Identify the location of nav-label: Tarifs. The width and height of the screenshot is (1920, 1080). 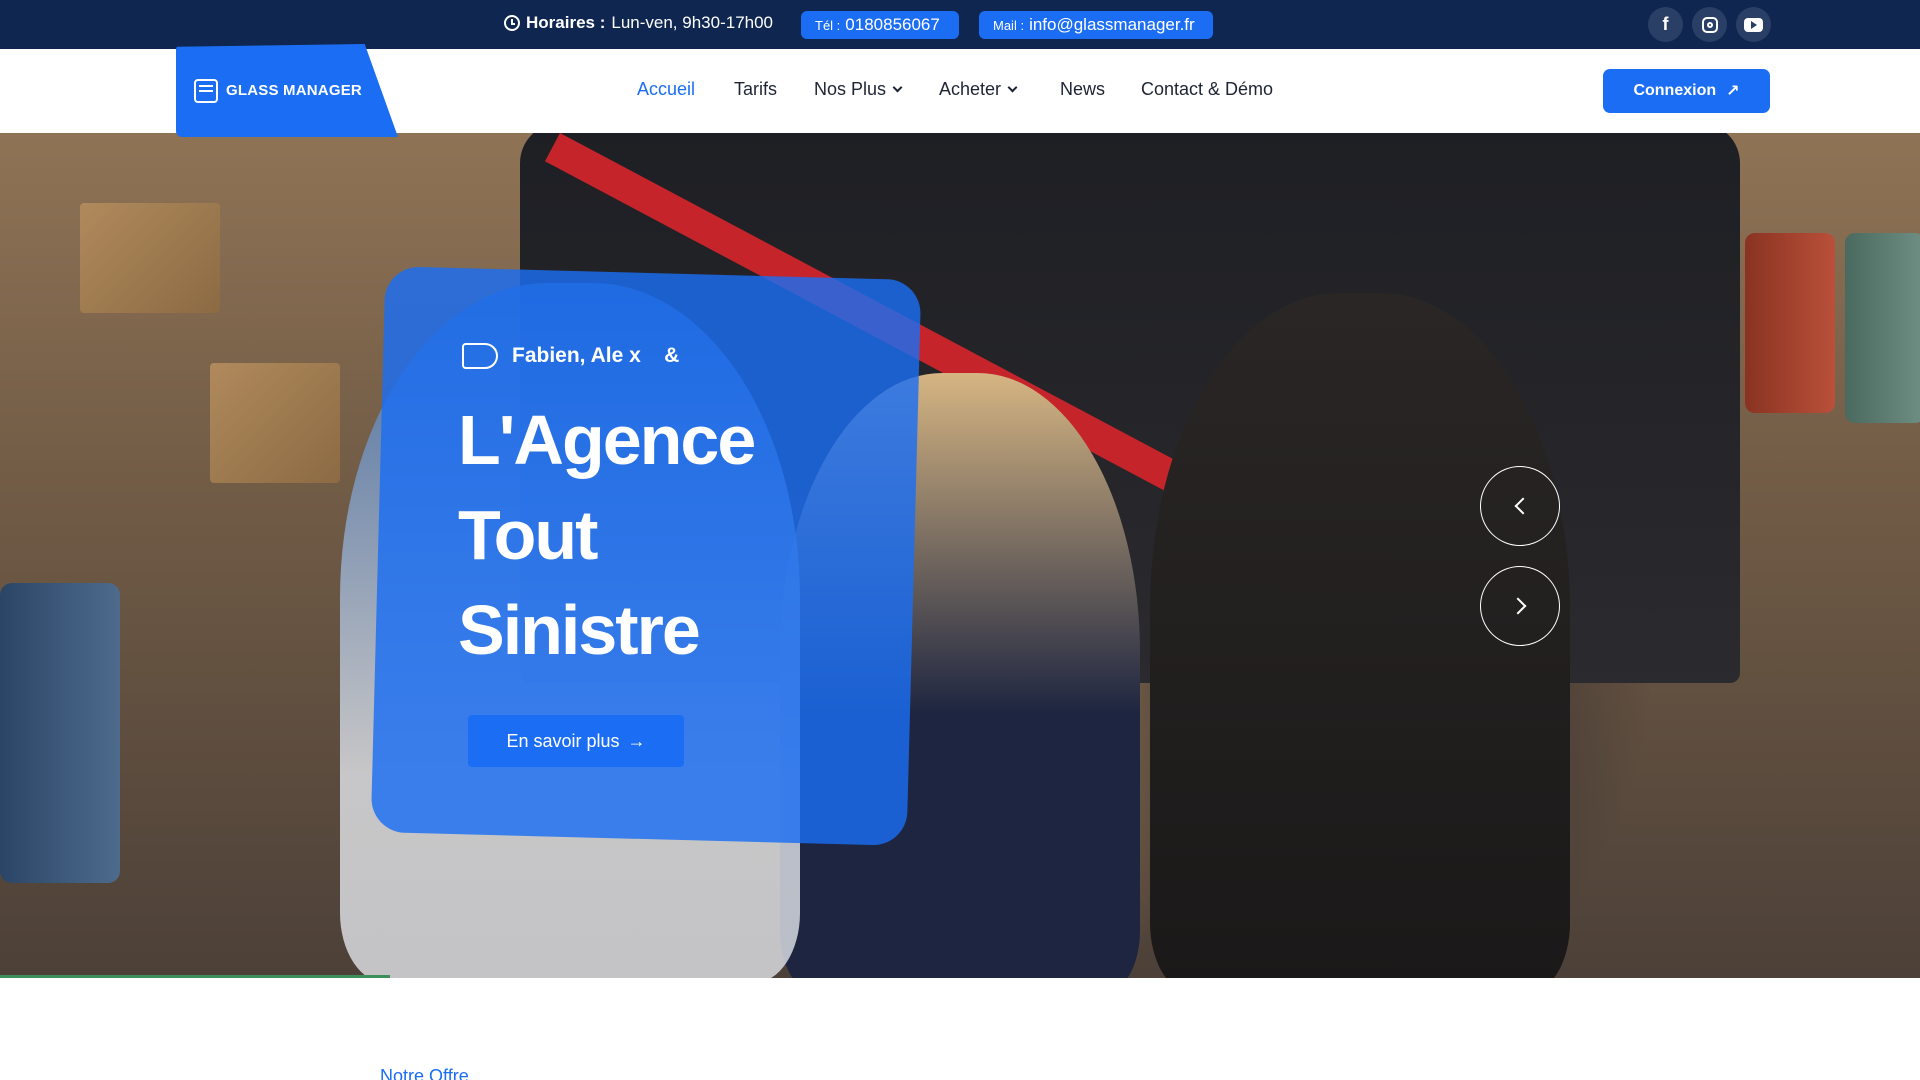
(756, 89).